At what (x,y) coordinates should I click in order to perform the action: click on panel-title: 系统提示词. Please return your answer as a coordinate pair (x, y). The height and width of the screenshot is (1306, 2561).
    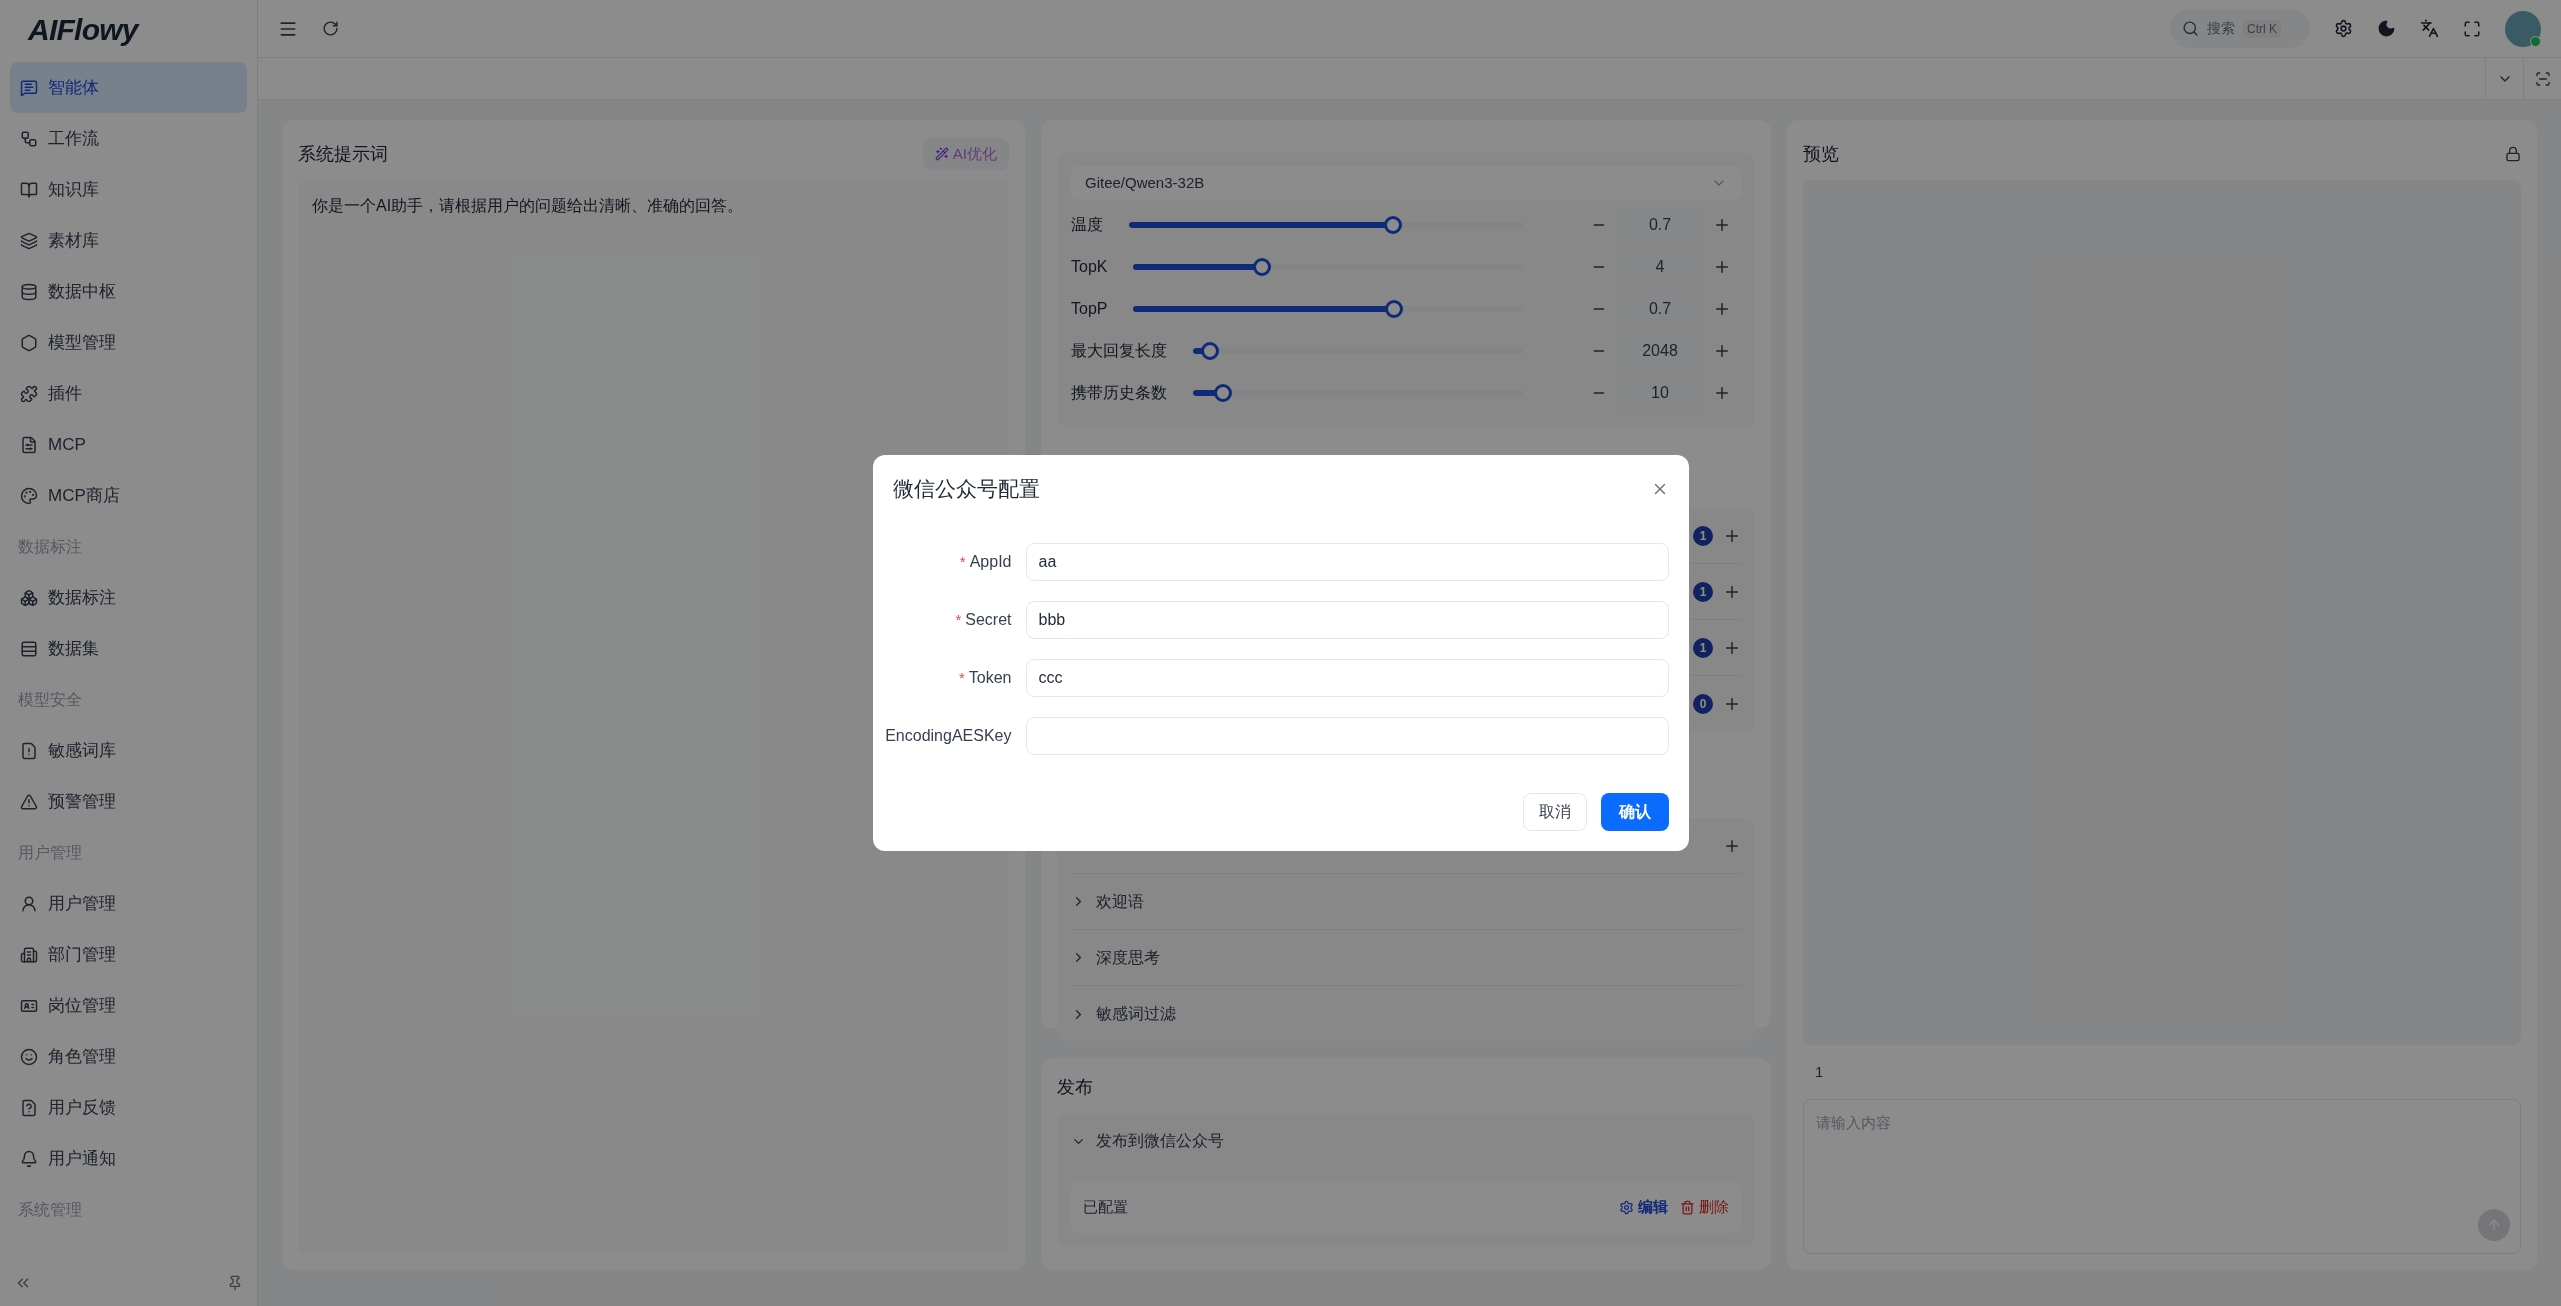
    Looking at the image, I should click on (343, 154).